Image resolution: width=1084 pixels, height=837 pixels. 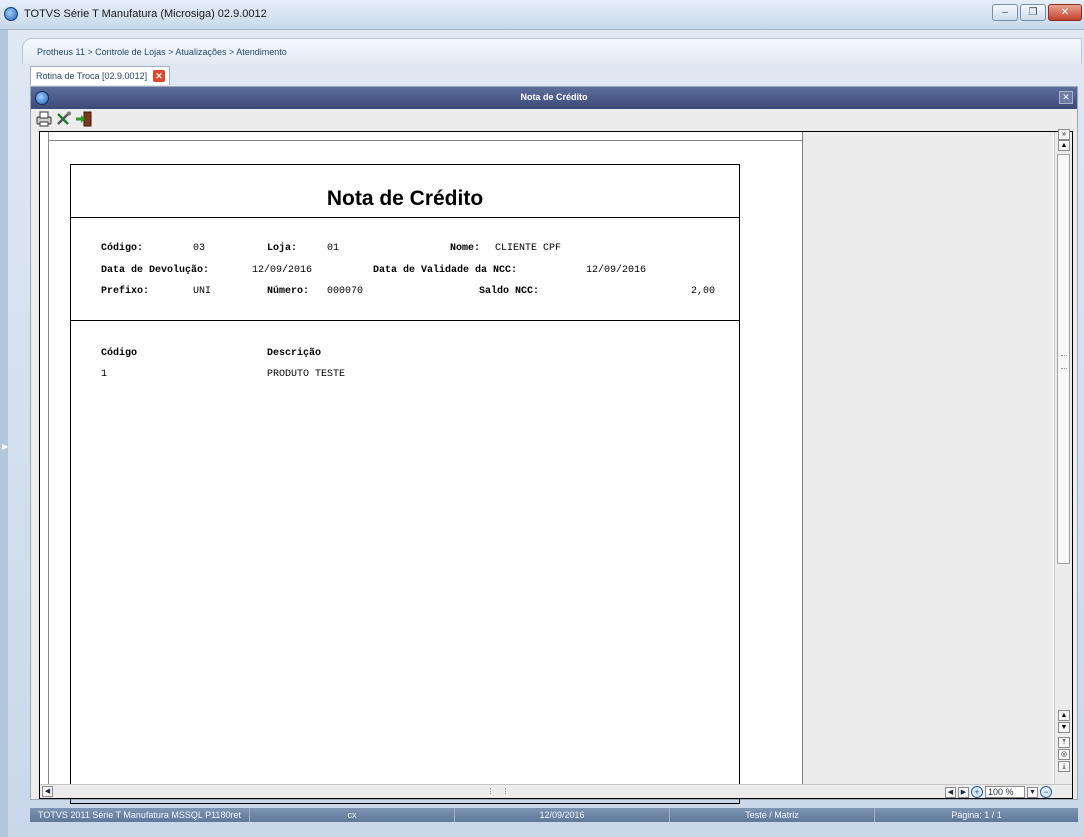 What do you see at coordinates (4, 433) in the screenshot?
I see `side-panel-toggle: ▶` at bounding box center [4, 433].